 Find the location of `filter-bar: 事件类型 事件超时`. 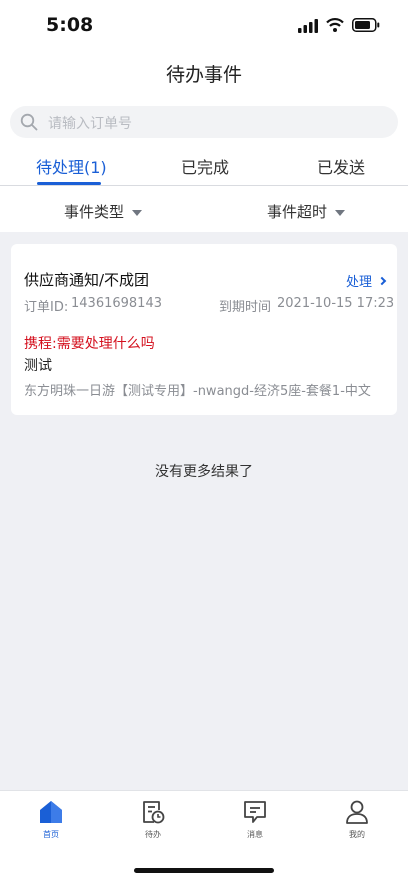

filter-bar: 事件类型 事件超时 is located at coordinates (204, 209).